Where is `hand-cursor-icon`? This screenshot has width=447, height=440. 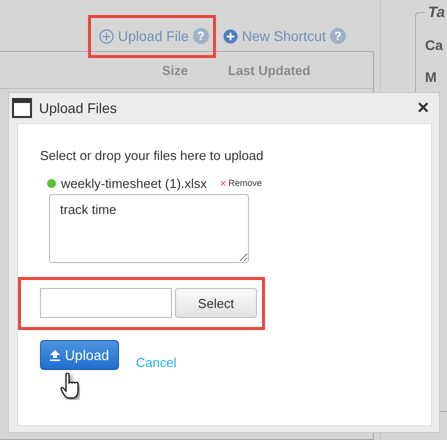 hand-cursor-icon is located at coordinates (70, 386).